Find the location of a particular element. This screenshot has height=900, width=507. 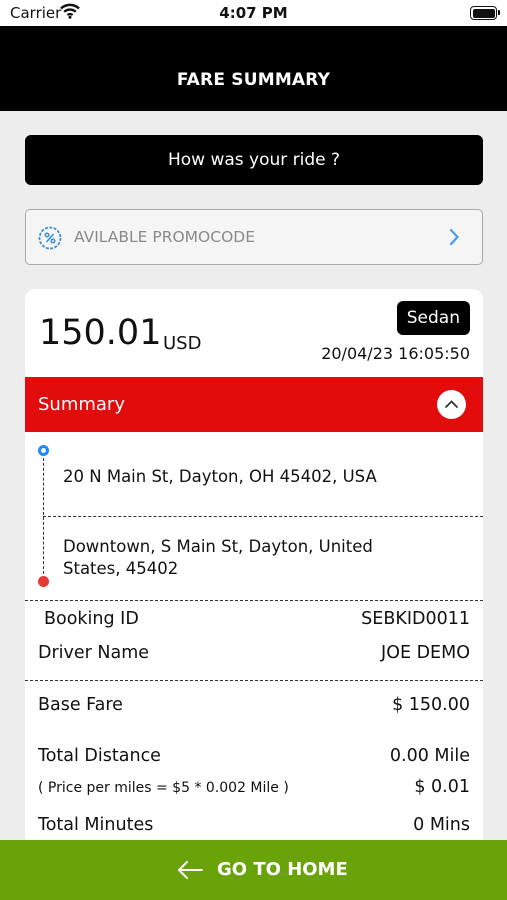

promocode-label: AVILABLE PROMOCODE is located at coordinates (165, 237).